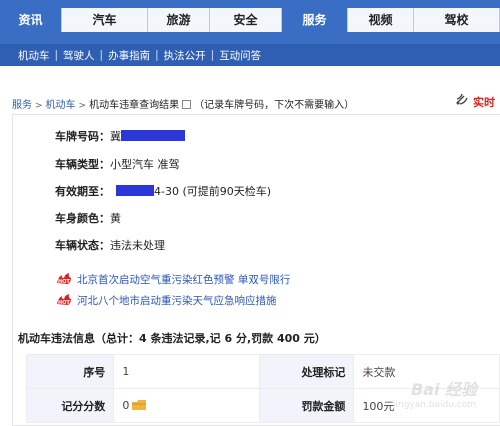 The height and width of the screenshot is (426, 500). Describe the element at coordinates (82, 218) in the screenshot. I see `color-label: 车身颜色：` at that location.